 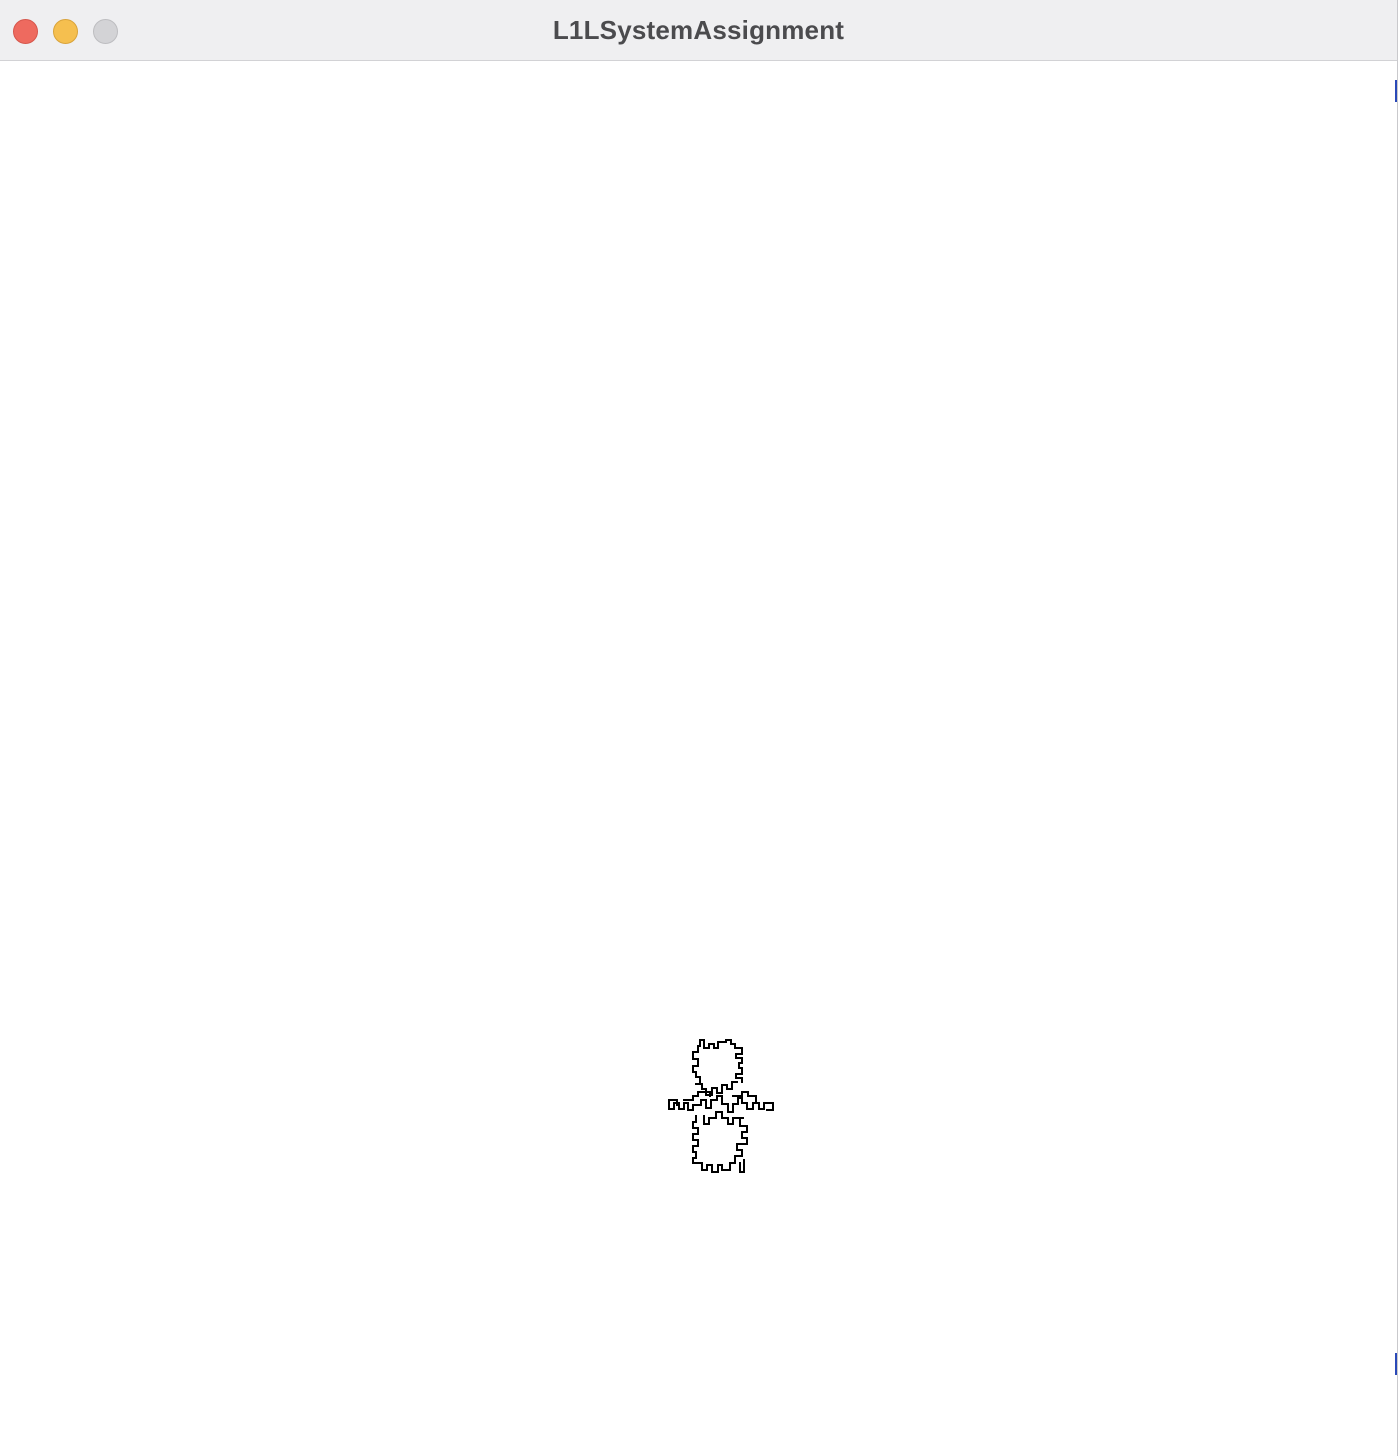 I want to click on fractal-lower-loop, so click(x=720, y=1144).